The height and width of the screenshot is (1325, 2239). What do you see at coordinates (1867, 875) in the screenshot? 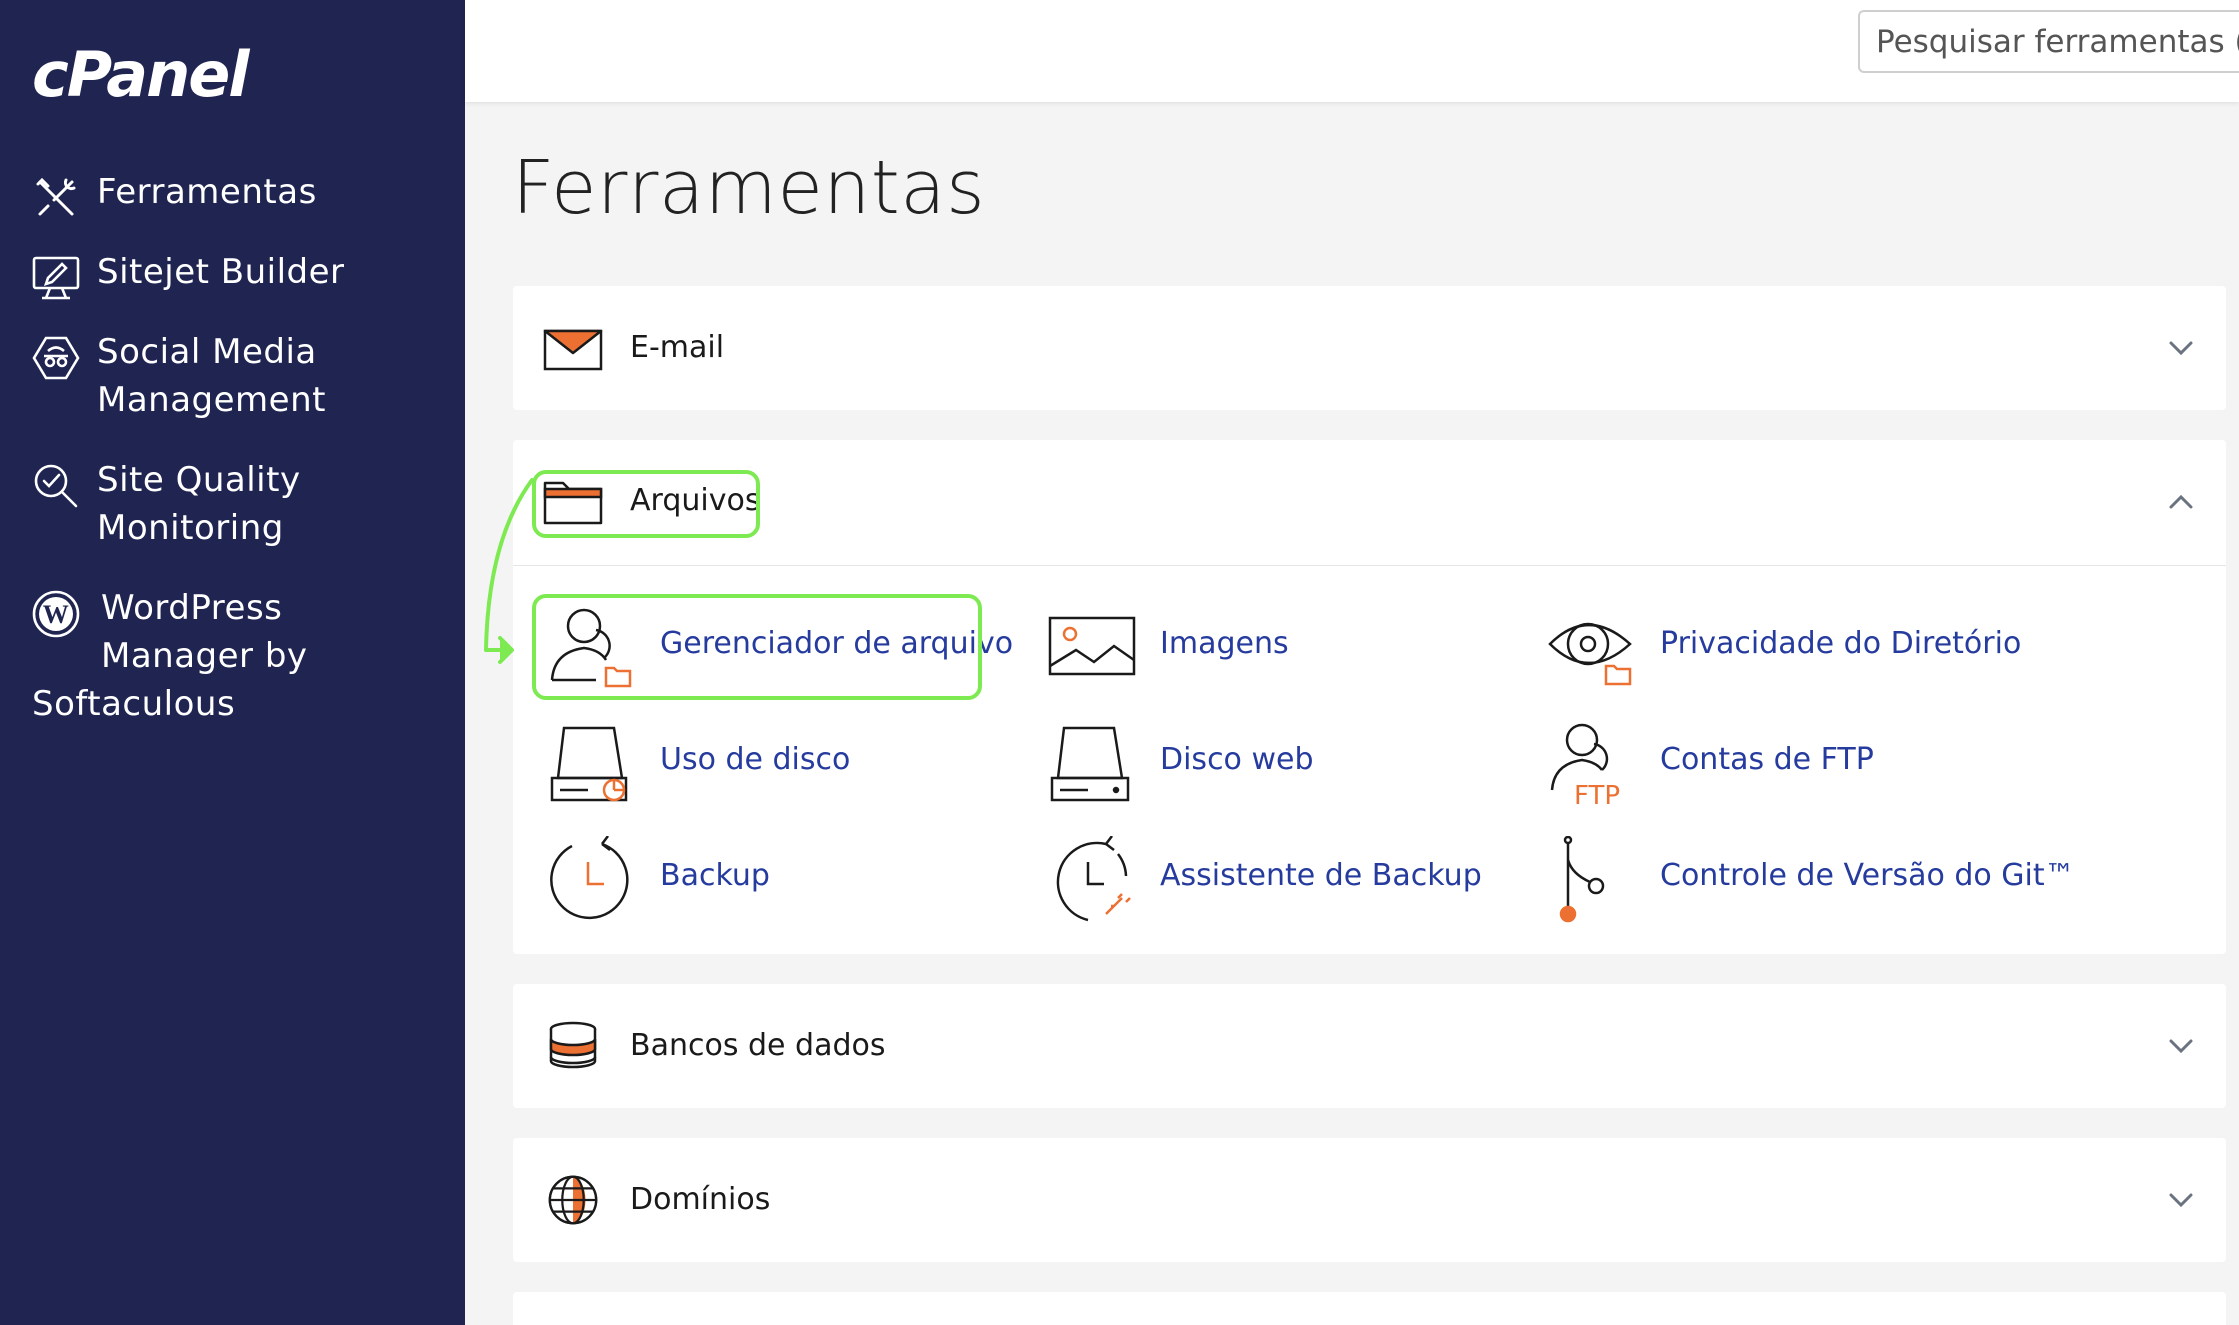
I see `tool-label: Controle de Versão do Git™` at bounding box center [1867, 875].